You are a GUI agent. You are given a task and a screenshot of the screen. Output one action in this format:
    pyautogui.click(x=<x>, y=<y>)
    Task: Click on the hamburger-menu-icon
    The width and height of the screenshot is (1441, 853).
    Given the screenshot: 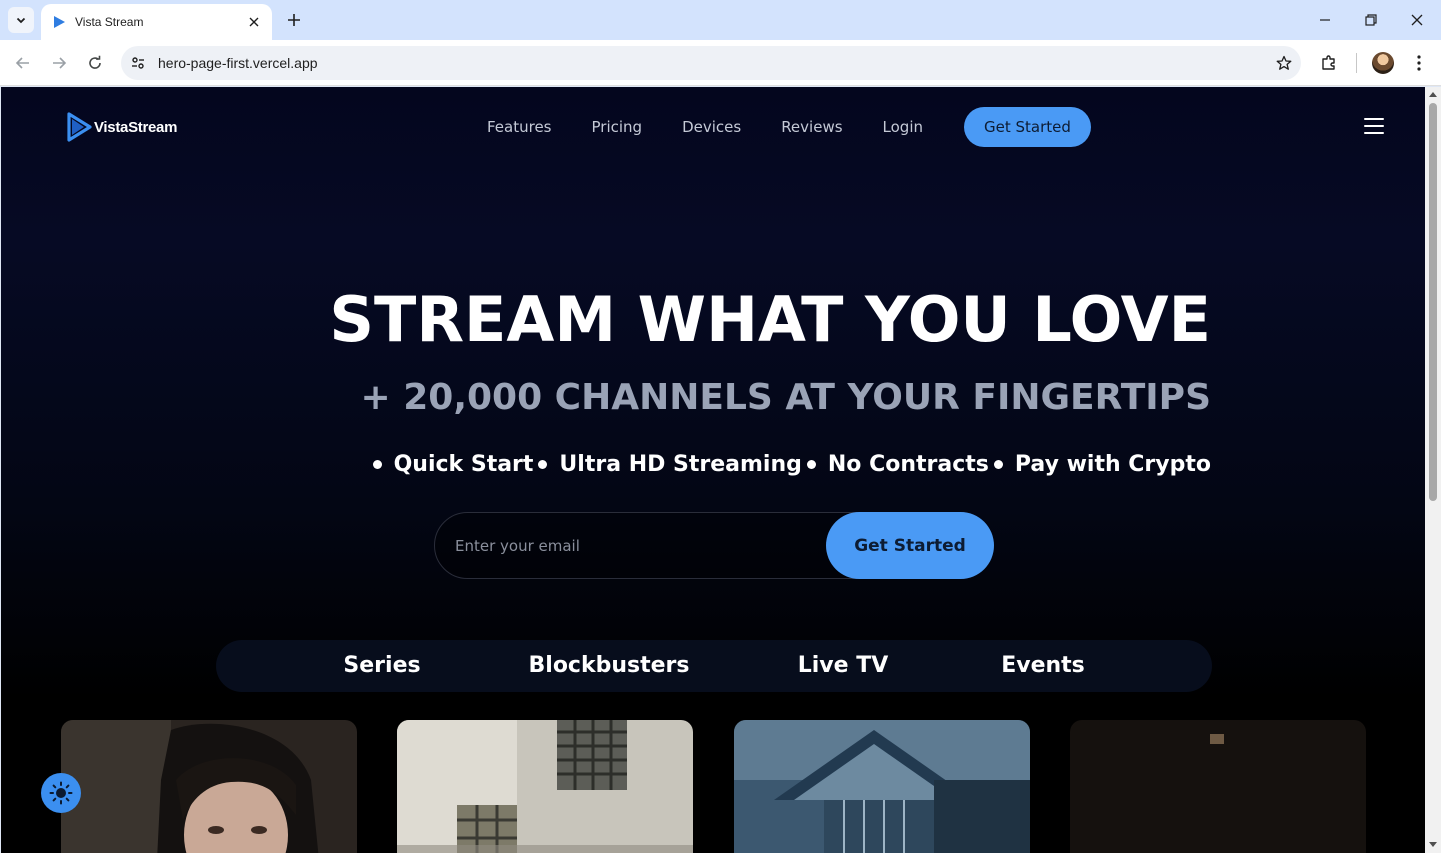 What is the action you would take?
    pyautogui.click(x=1374, y=126)
    